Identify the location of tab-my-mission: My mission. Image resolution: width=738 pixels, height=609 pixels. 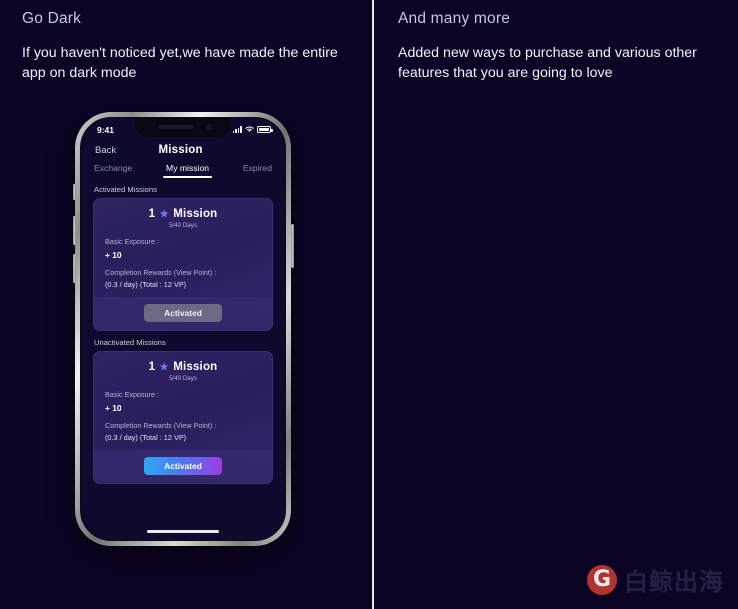
(188, 170).